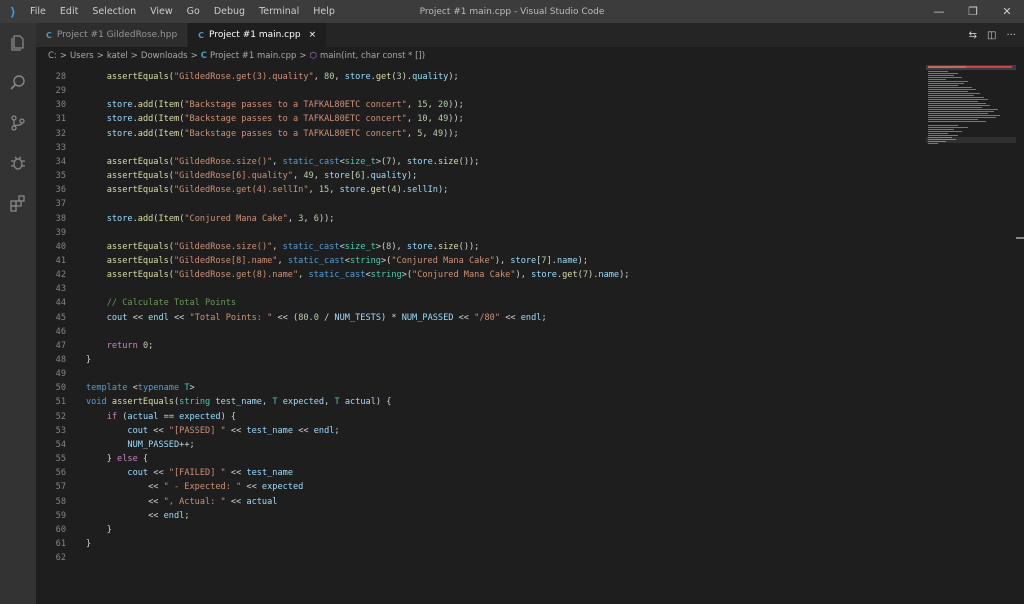  I want to click on code-token: 10, so click(422, 119).